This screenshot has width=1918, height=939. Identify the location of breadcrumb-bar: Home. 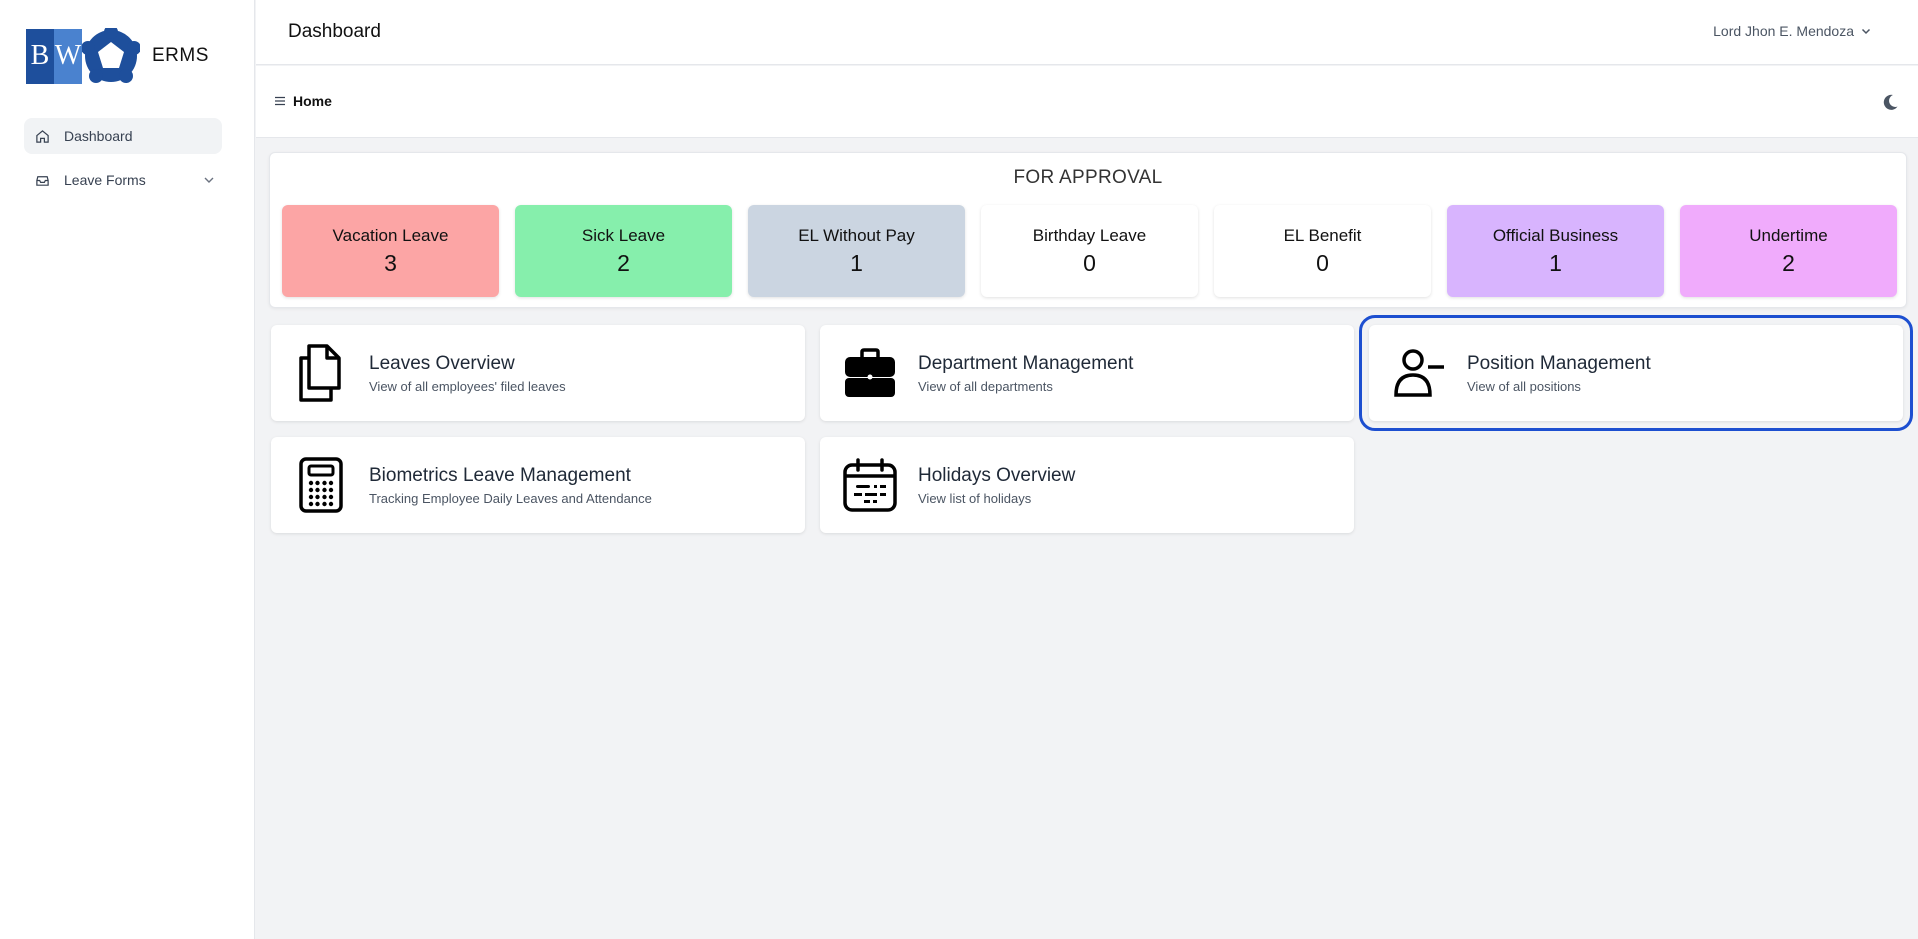
(1087, 102).